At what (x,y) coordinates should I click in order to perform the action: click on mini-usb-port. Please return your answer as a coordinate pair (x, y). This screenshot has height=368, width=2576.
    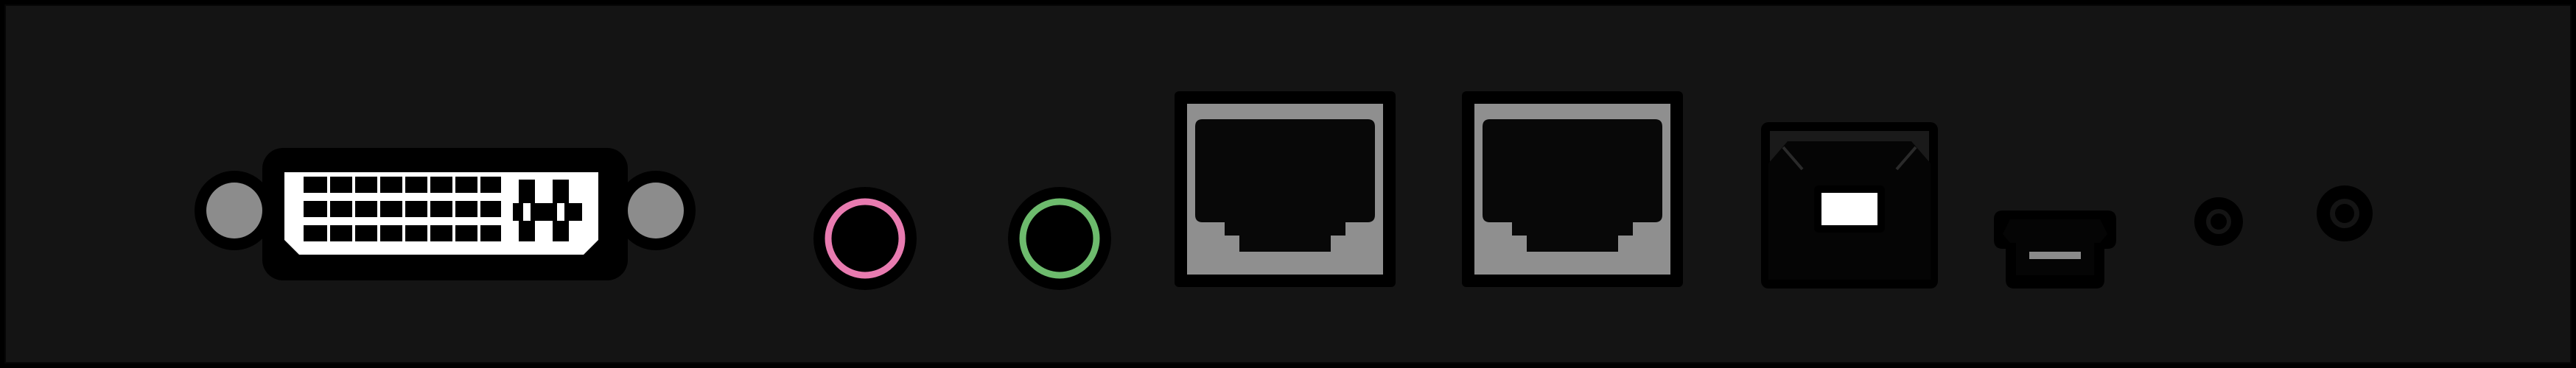
    Looking at the image, I should click on (2055, 249).